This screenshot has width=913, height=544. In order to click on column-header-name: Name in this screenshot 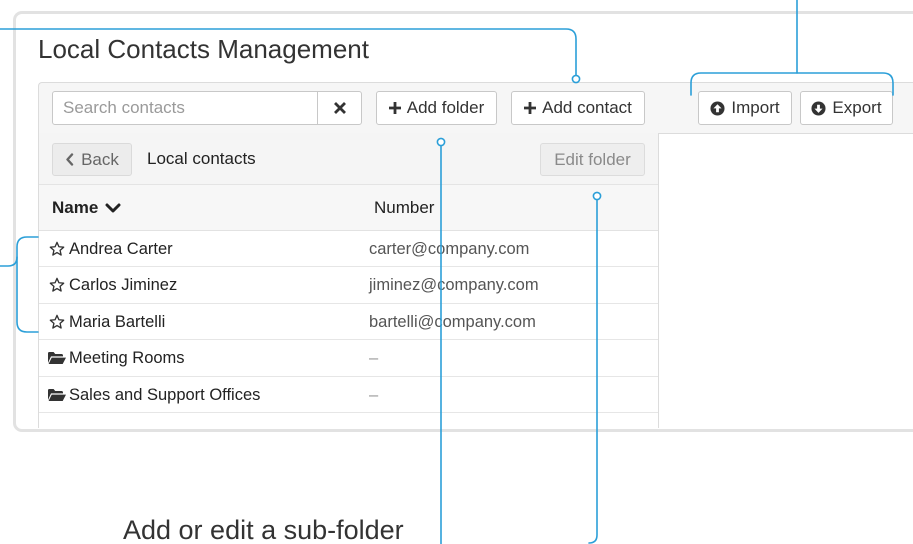, I will do `click(86, 208)`.